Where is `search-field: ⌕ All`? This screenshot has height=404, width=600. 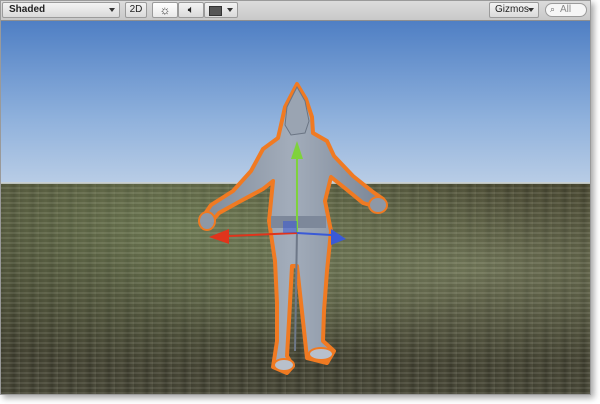
search-field: ⌕ All is located at coordinates (566, 10).